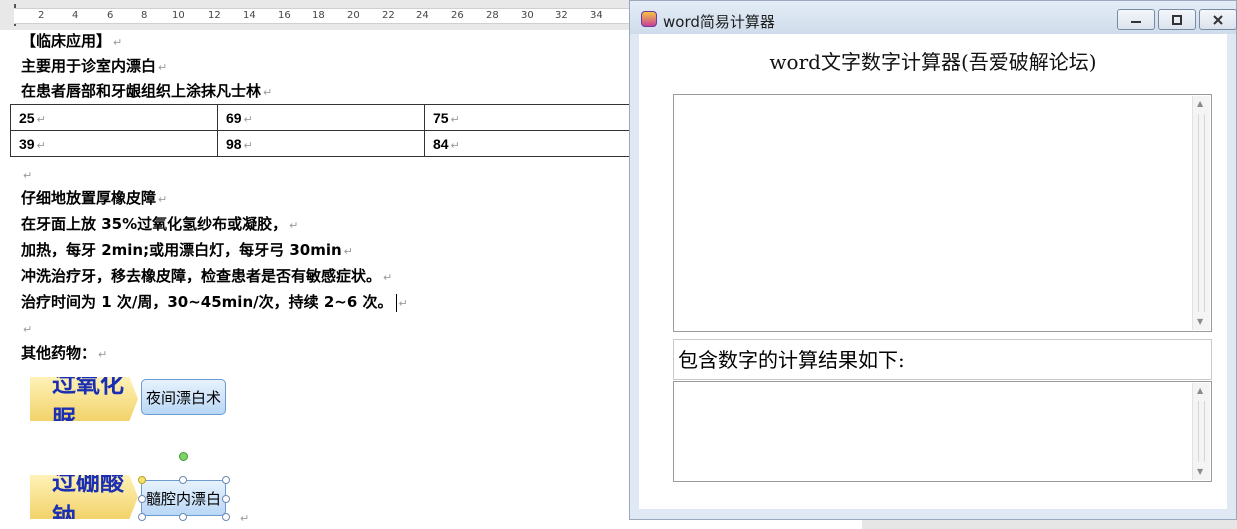 The image size is (1237, 529). What do you see at coordinates (942, 431) in the screenshot?
I see `result-textarea: ▲ ▼` at bounding box center [942, 431].